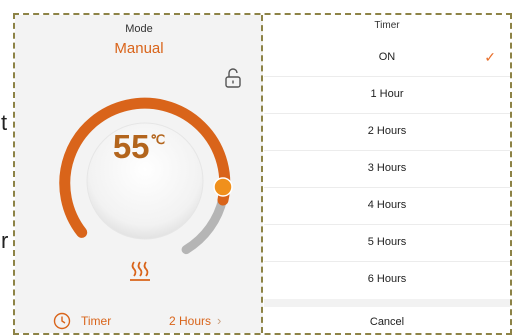 Image resolution: width=518 pixels, height=335 pixels. I want to click on timer-option-6-hours: 6 Hours, so click(387, 279).